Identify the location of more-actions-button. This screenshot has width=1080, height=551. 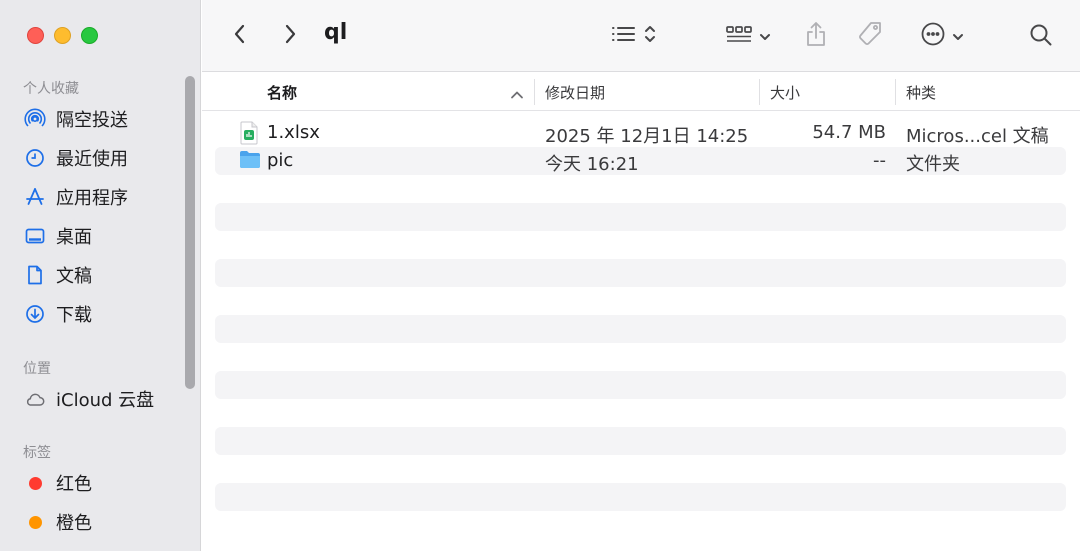
(942, 36).